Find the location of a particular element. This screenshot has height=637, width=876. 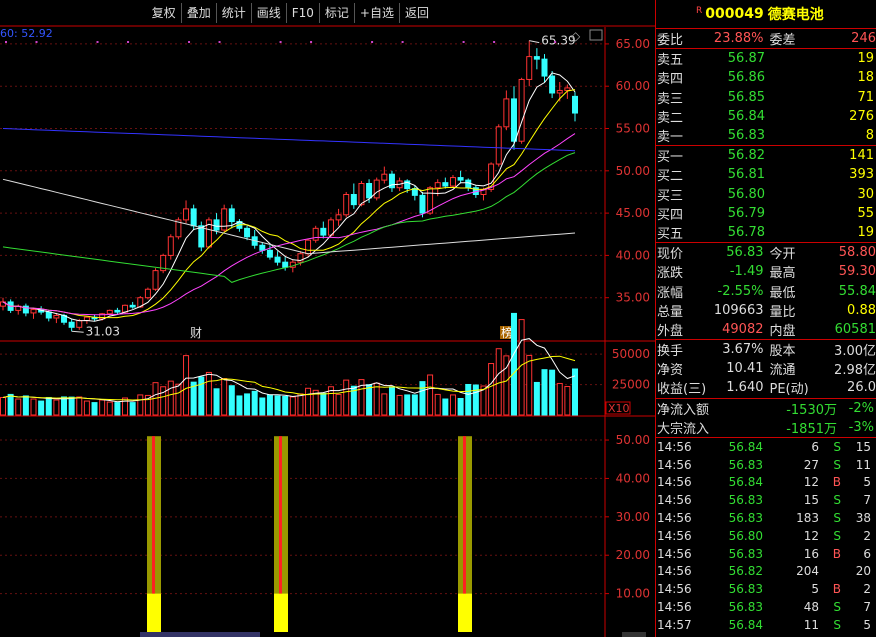

window-icon is located at coordinates (596, 35).